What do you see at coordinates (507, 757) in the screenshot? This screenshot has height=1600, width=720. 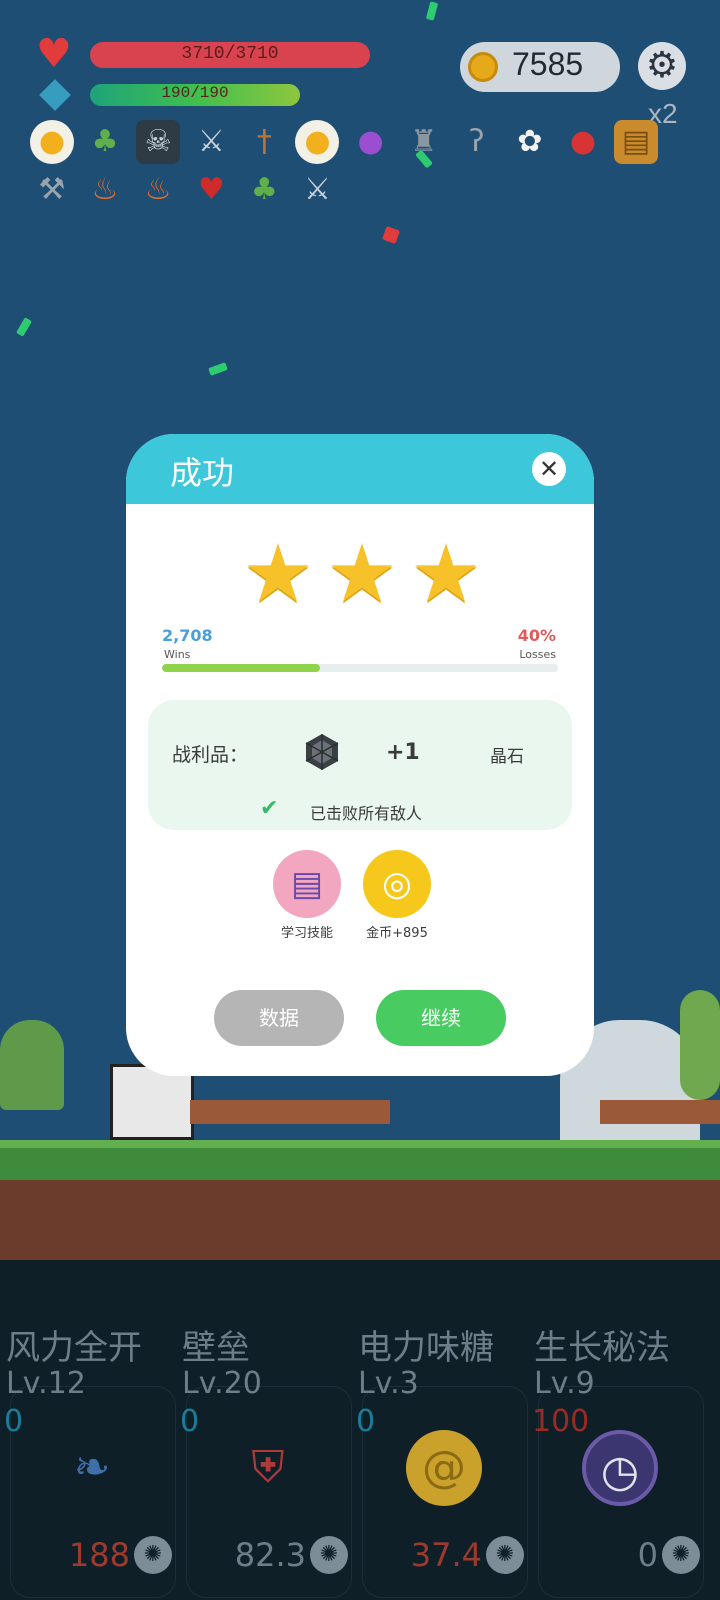 I see `loot-name: 晶石` at bounding box center [507, 757].